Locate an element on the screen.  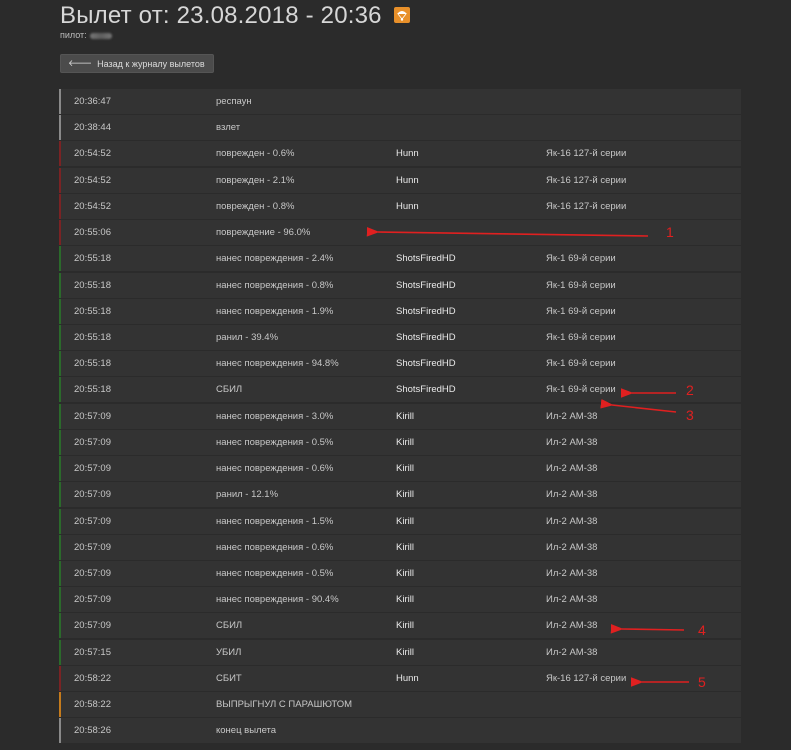
event-description: повреждение - 96.0% is located at coordinates (263, 233).